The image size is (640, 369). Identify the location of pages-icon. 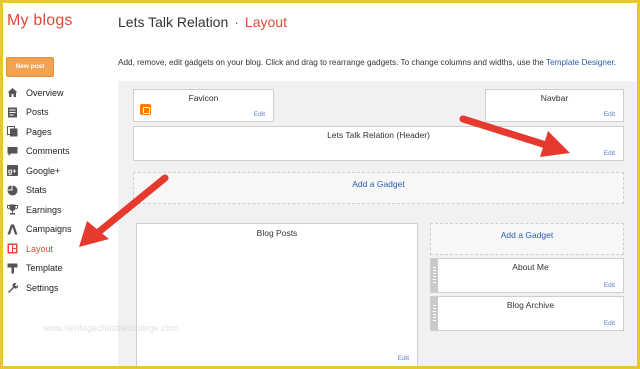
(12, 131).